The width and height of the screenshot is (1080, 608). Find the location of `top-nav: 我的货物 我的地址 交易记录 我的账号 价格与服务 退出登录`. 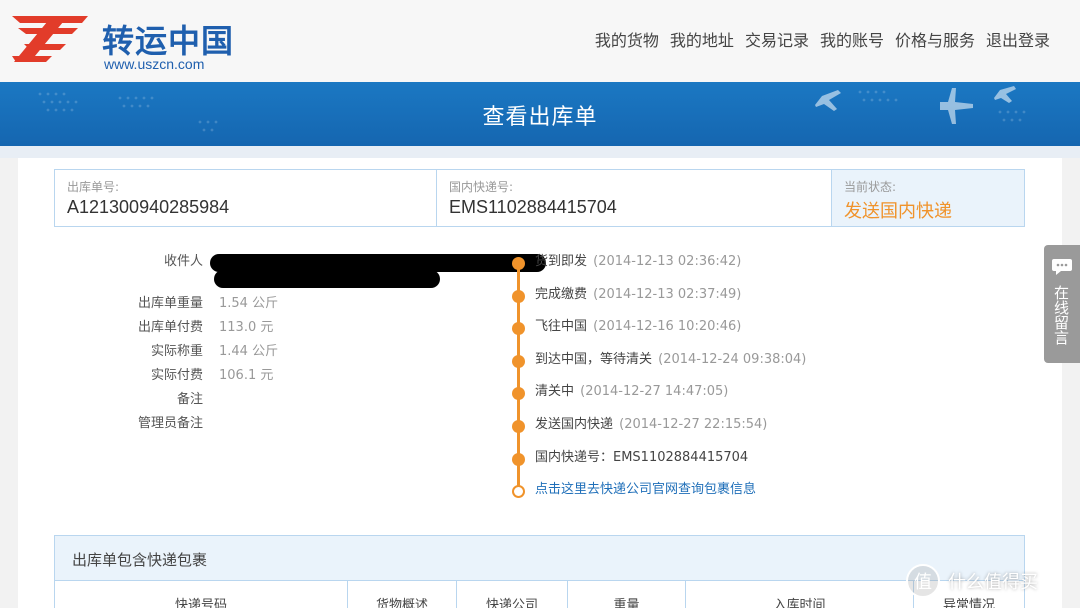

top-nav: 我的货物 我的地址 交易记录 我的账号 价格与服务 退出登录 is located at coordinates (817, 39).